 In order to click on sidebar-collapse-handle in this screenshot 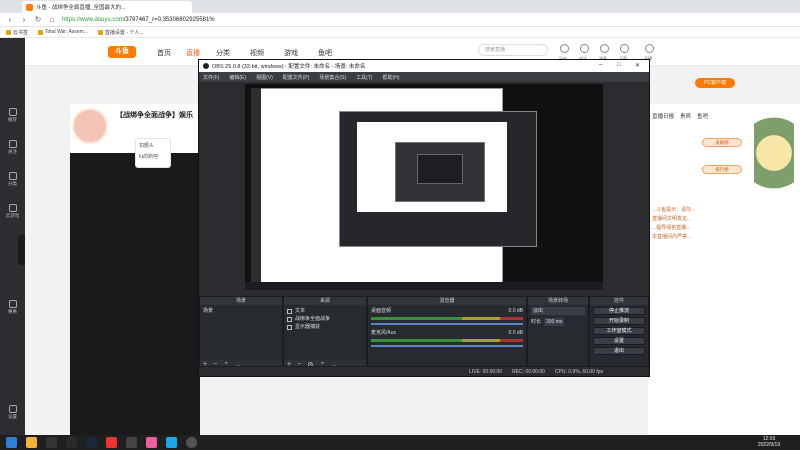, I will do `click(21, 250)`.